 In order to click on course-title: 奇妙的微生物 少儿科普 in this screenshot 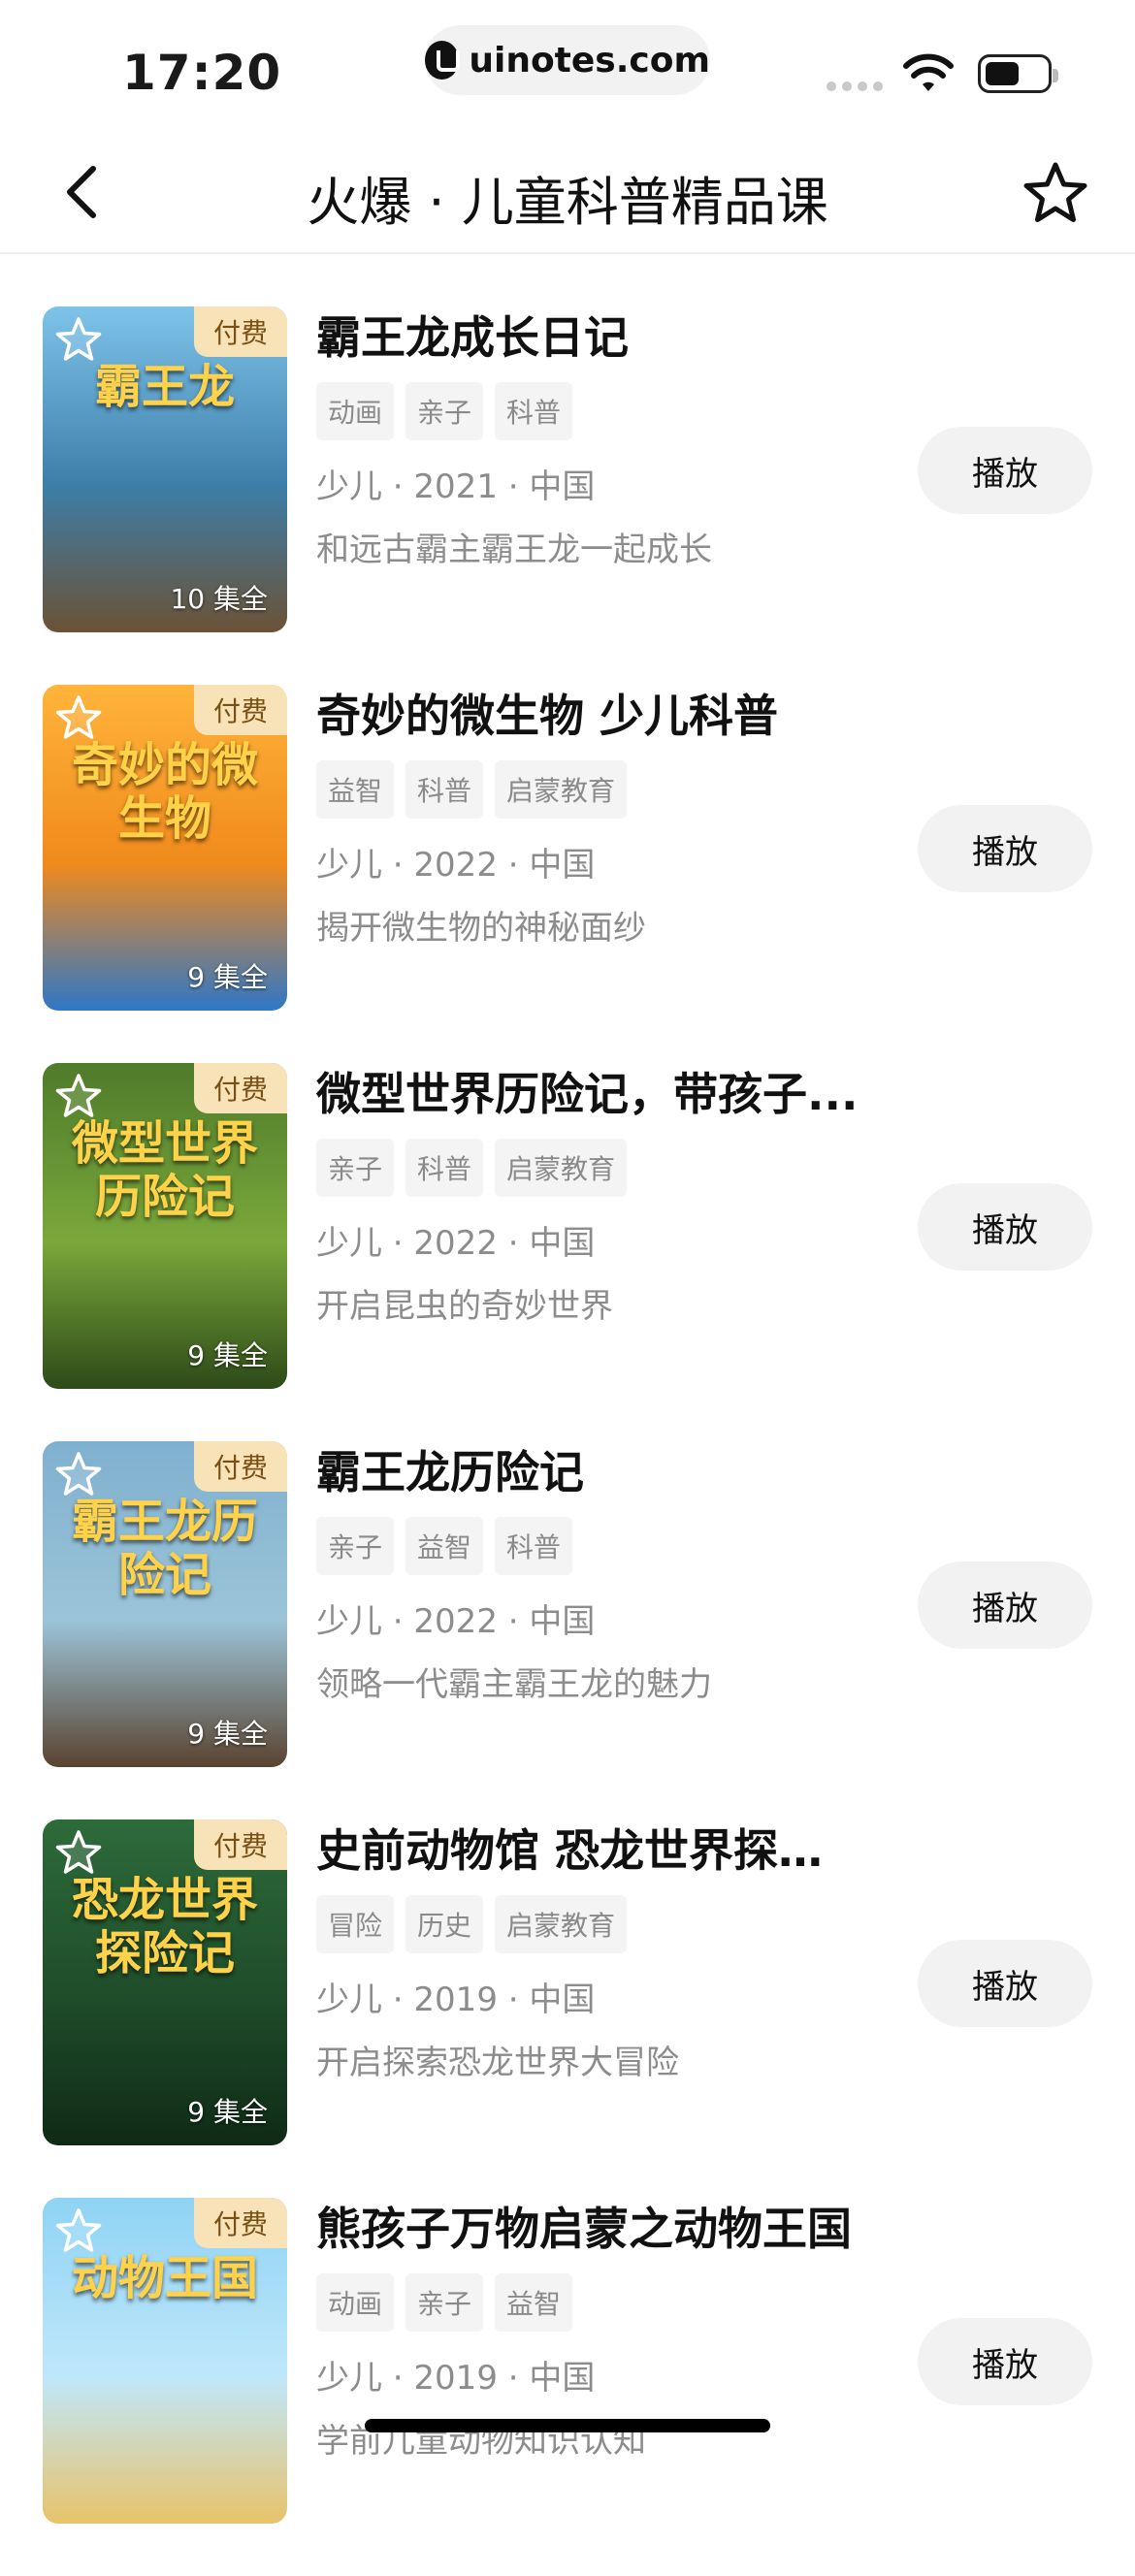, I will do `click(587, 716)`.